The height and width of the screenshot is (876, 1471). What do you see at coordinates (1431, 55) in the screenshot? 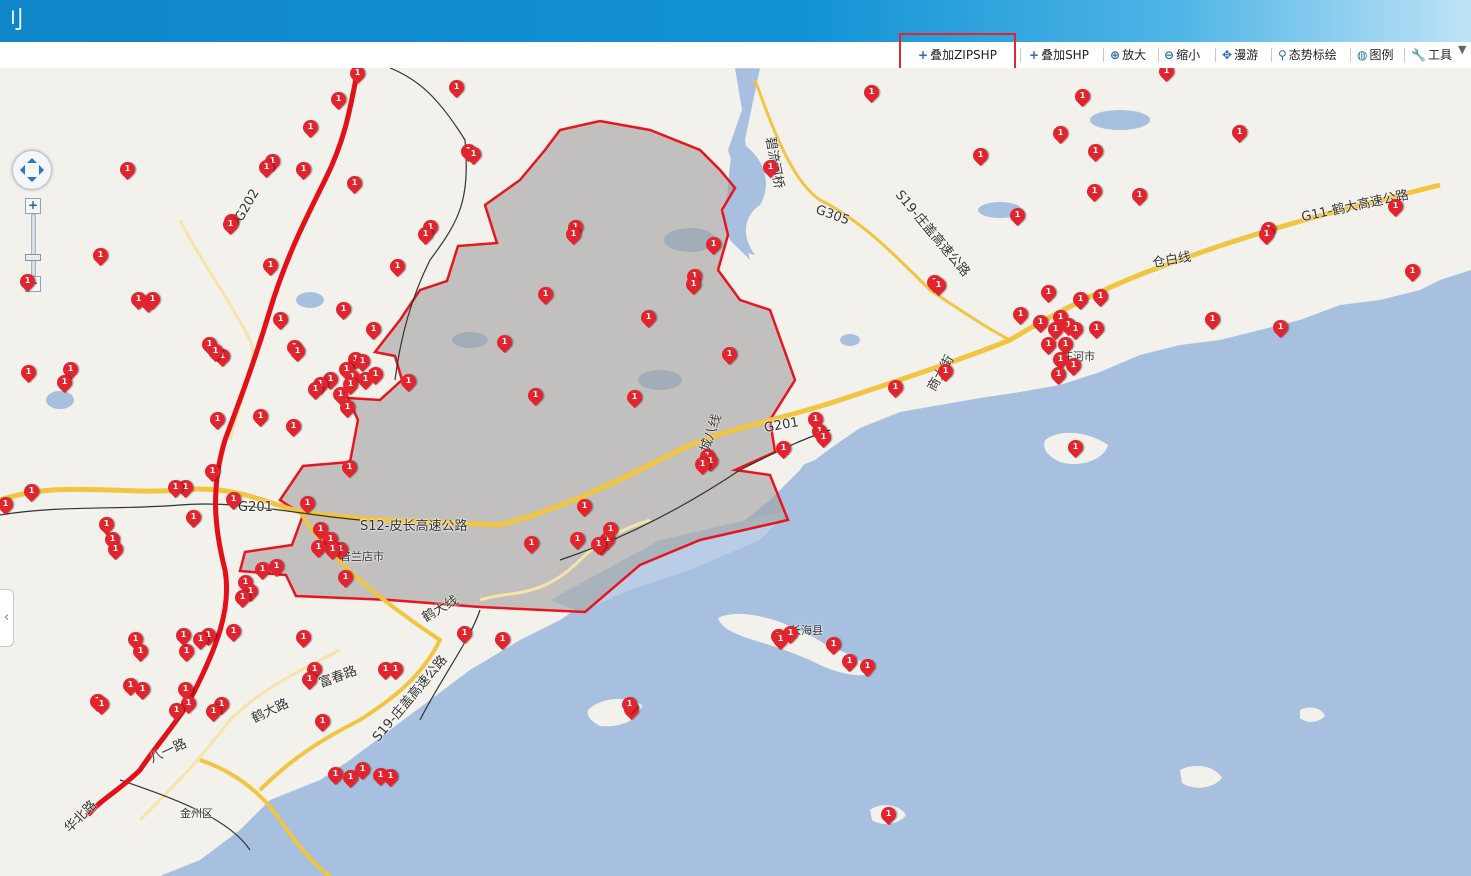
I see `tools-button: 🔧 工具` at bounding box center [1431, 55].